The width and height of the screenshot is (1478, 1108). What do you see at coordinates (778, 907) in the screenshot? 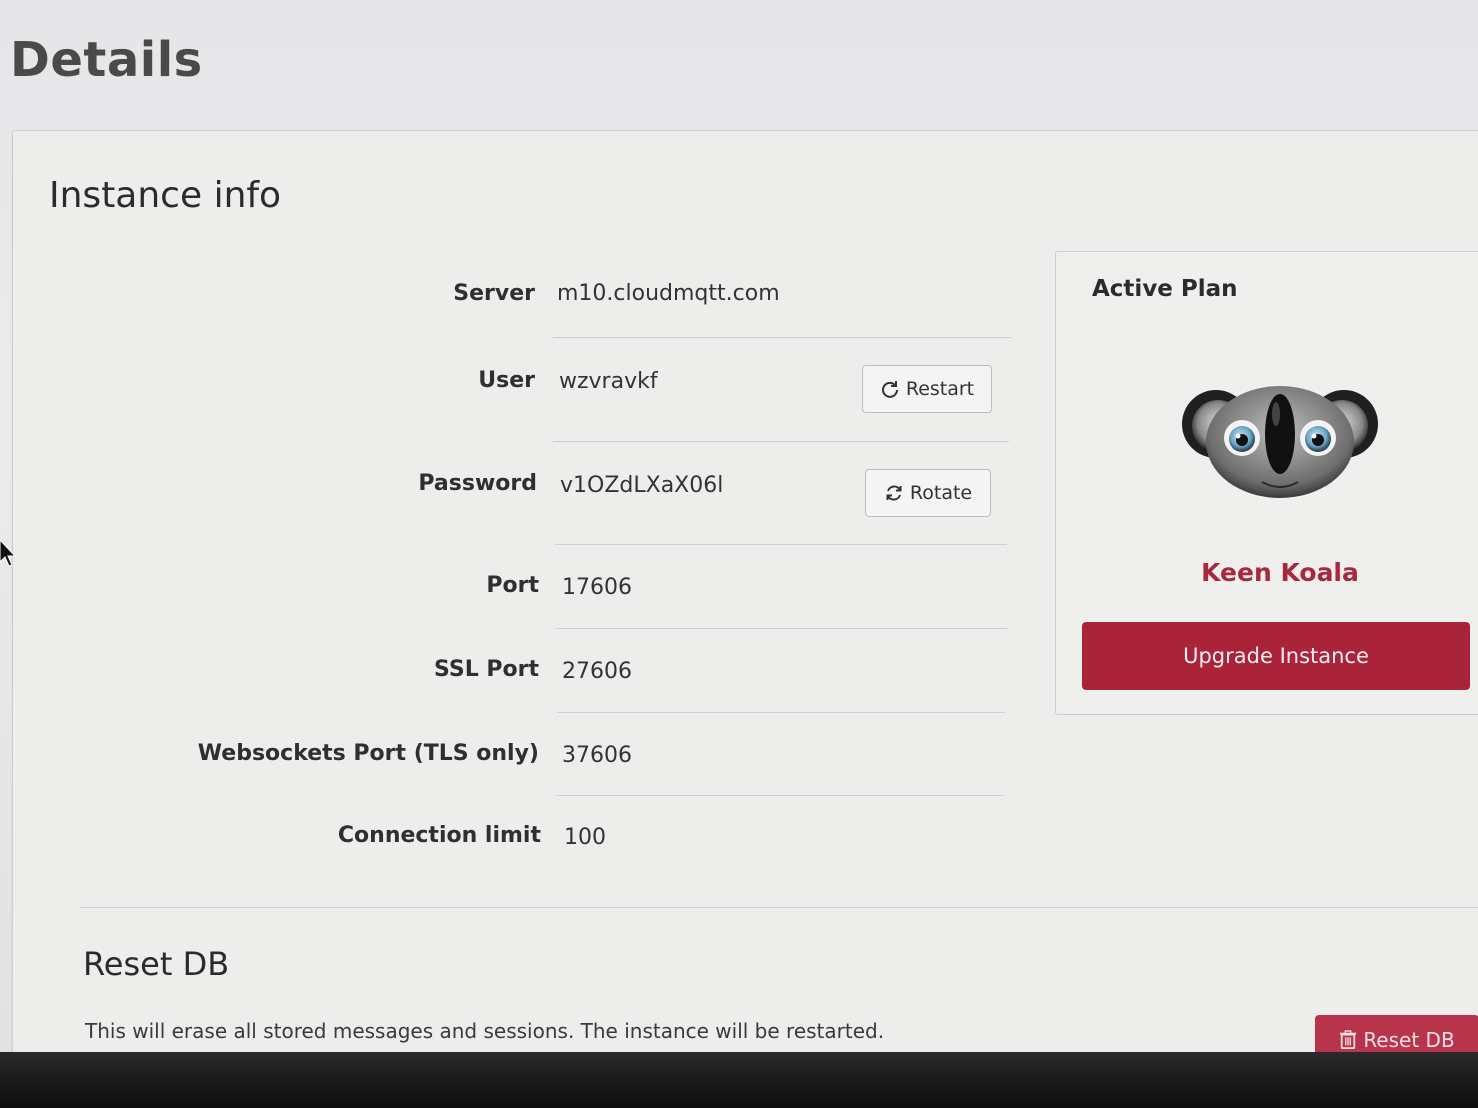
I see `section-divider` at bounding box center [778, 907].